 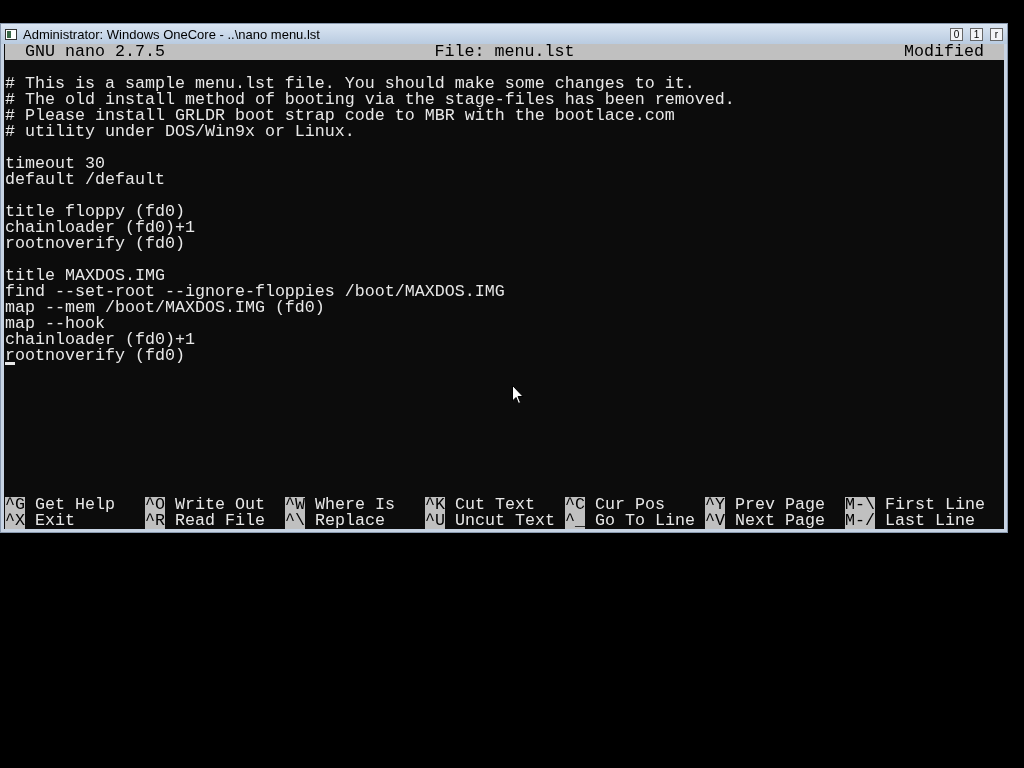 I want to click on window-control-button: r, so click(x=996, y=34).